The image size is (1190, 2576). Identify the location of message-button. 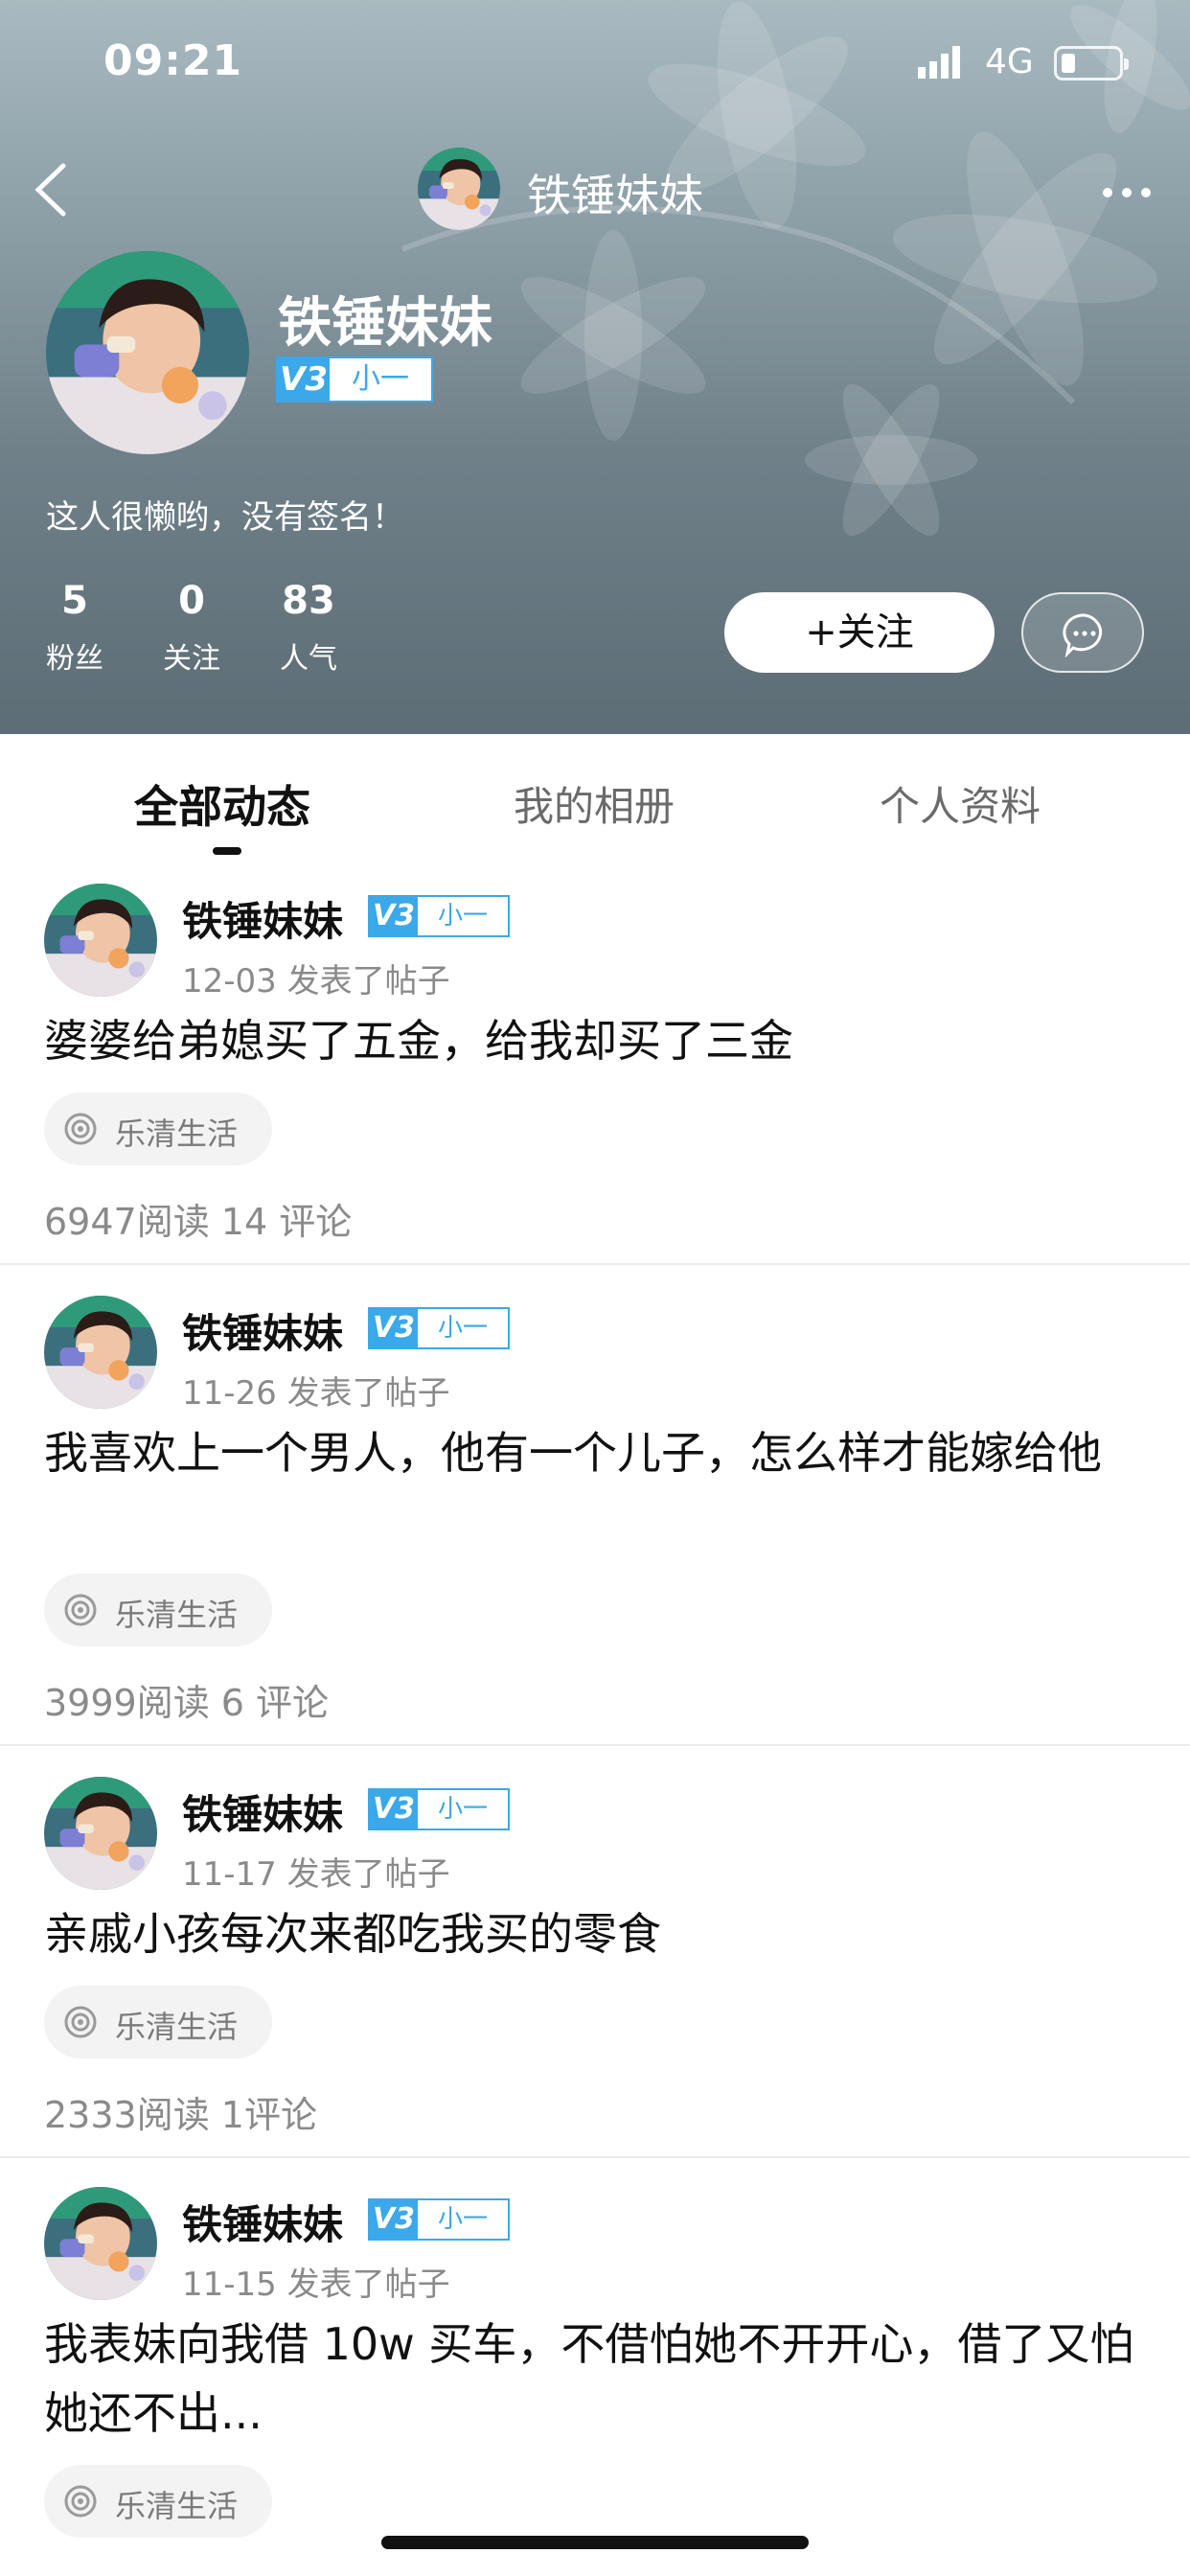
(1082, 632).